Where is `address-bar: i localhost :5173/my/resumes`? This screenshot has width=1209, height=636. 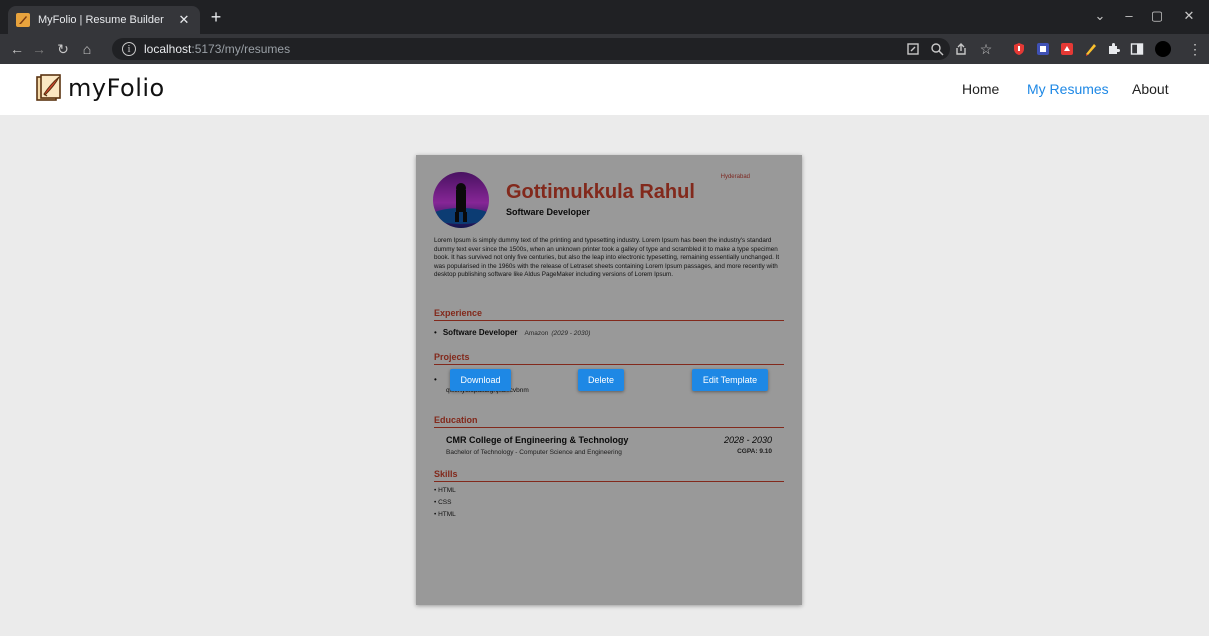 address-bar: i localhost :5173/my/resumes is located at coordinates (531, 49).